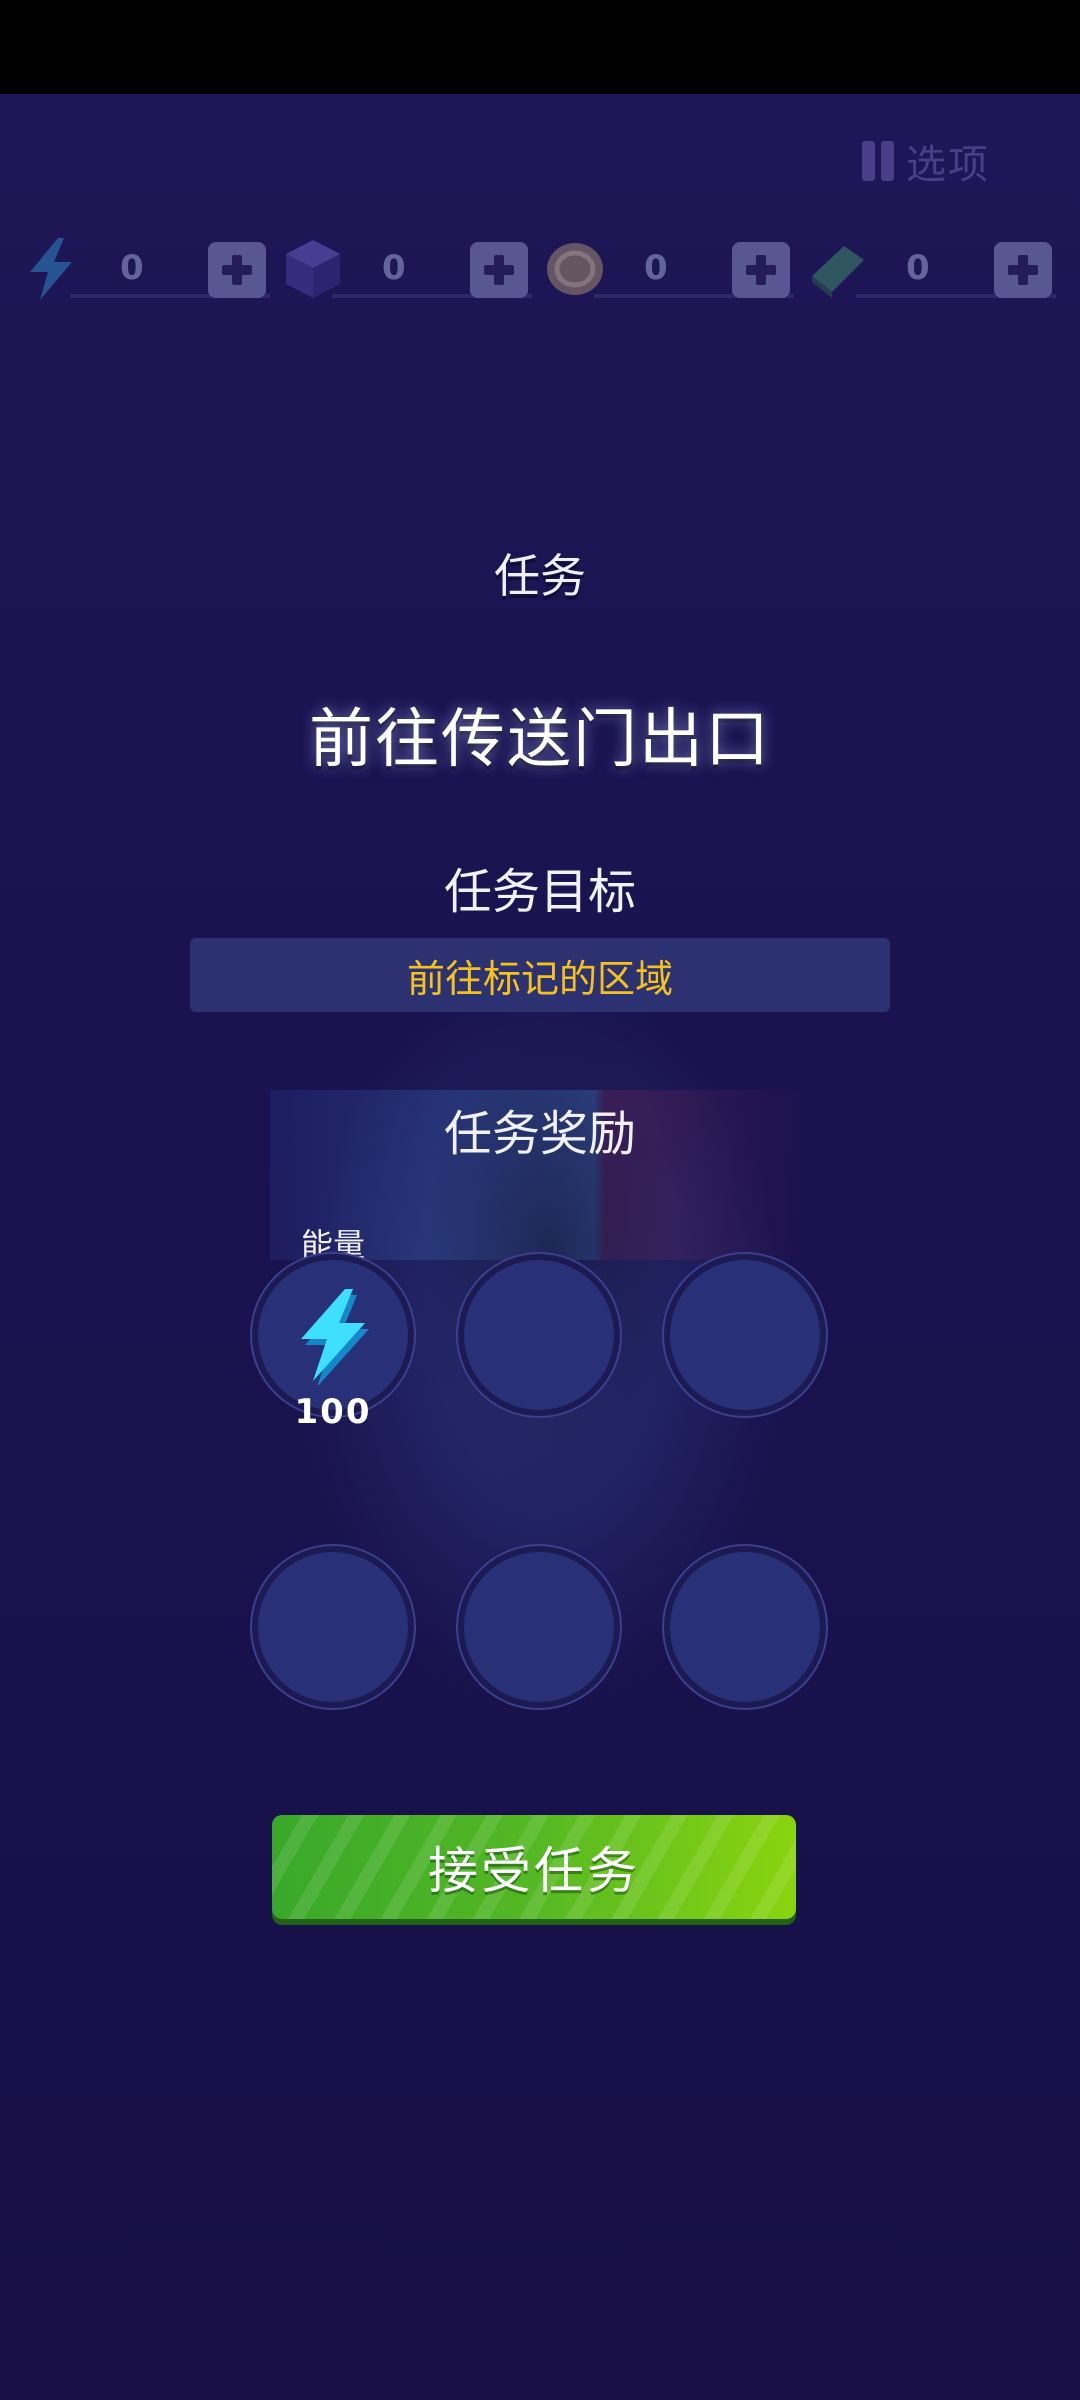  I want to click on add-ticket-button, so click(1023, 270).